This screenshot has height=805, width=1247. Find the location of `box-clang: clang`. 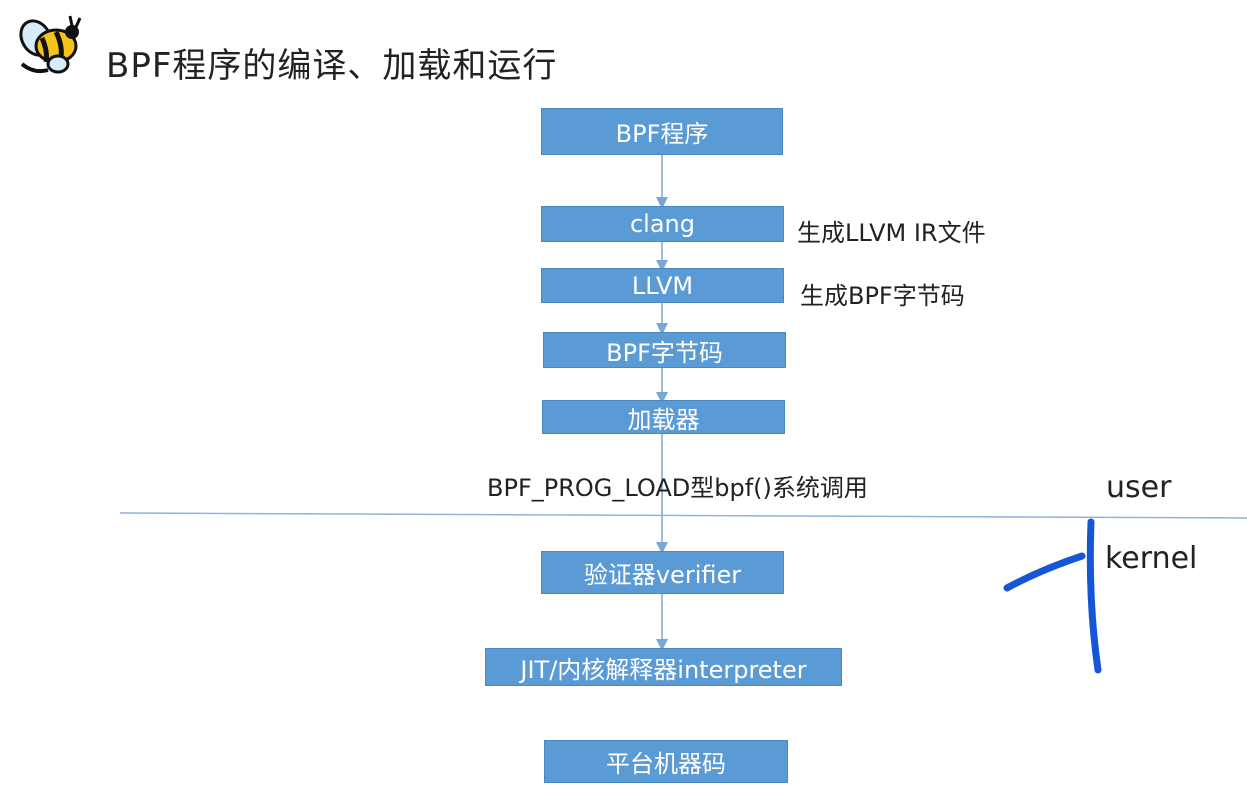

box-clang: clang is located at coordinates (662, 224).